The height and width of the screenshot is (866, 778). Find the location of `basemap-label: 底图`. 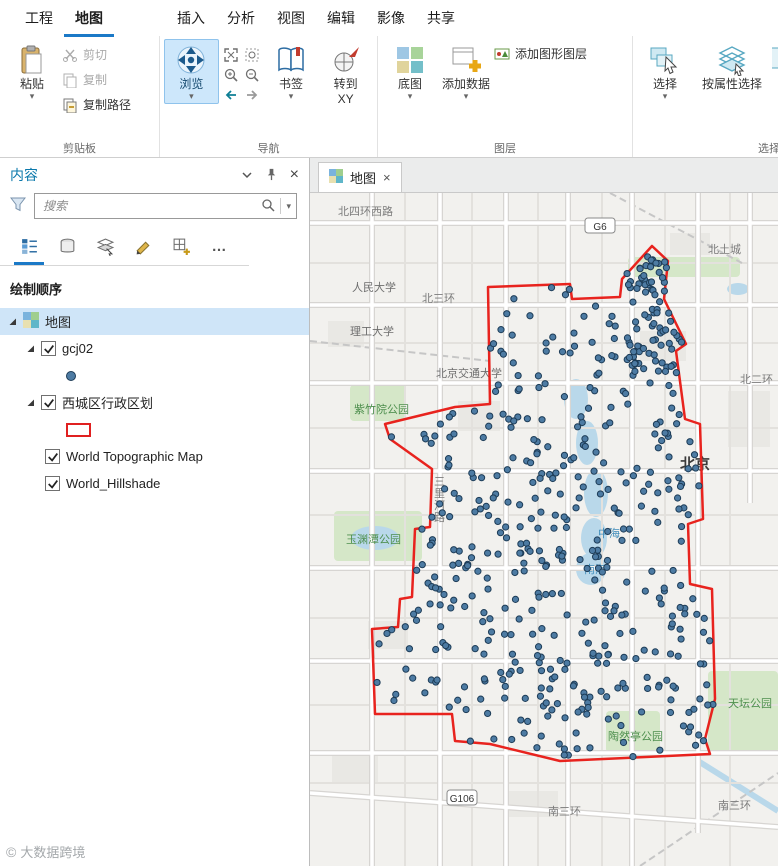

basemap-label: 底图 is located at coordinates (409, 84).